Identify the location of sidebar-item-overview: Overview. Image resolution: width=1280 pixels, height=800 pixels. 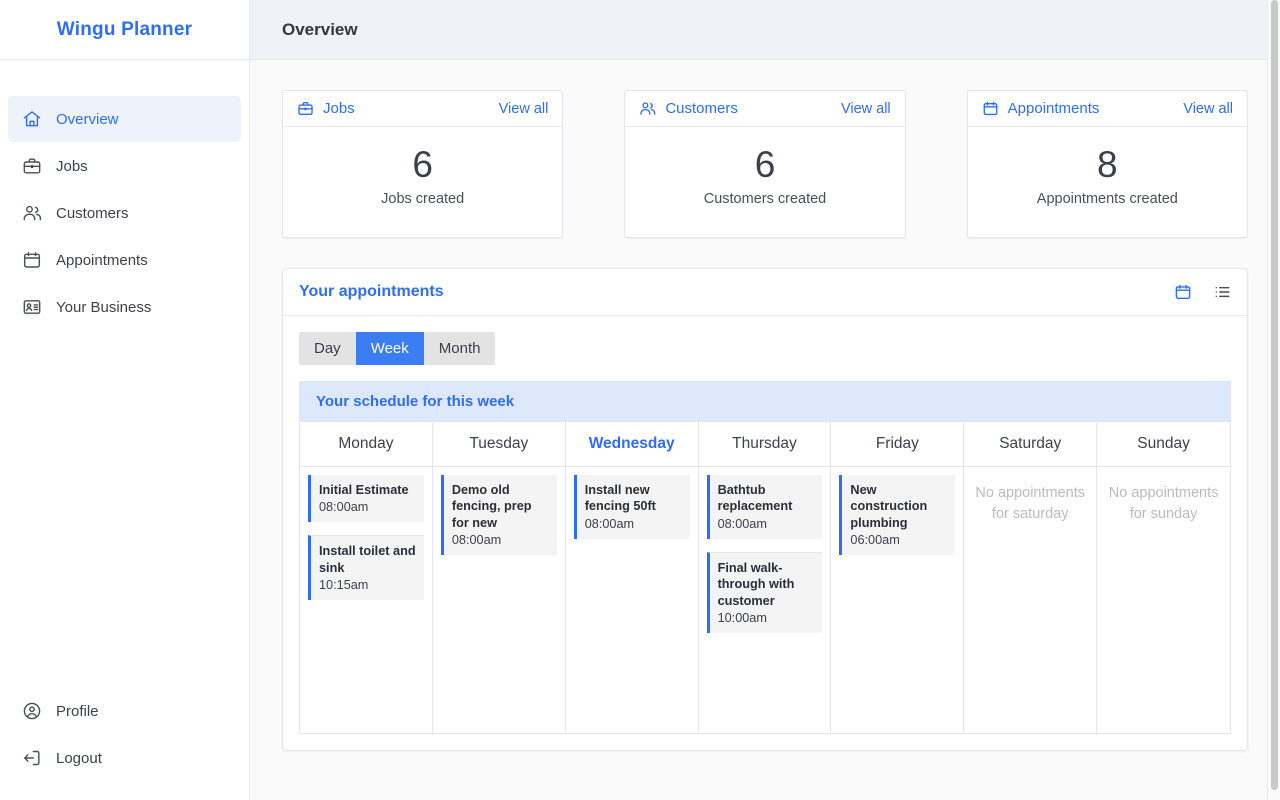
(124, 119).